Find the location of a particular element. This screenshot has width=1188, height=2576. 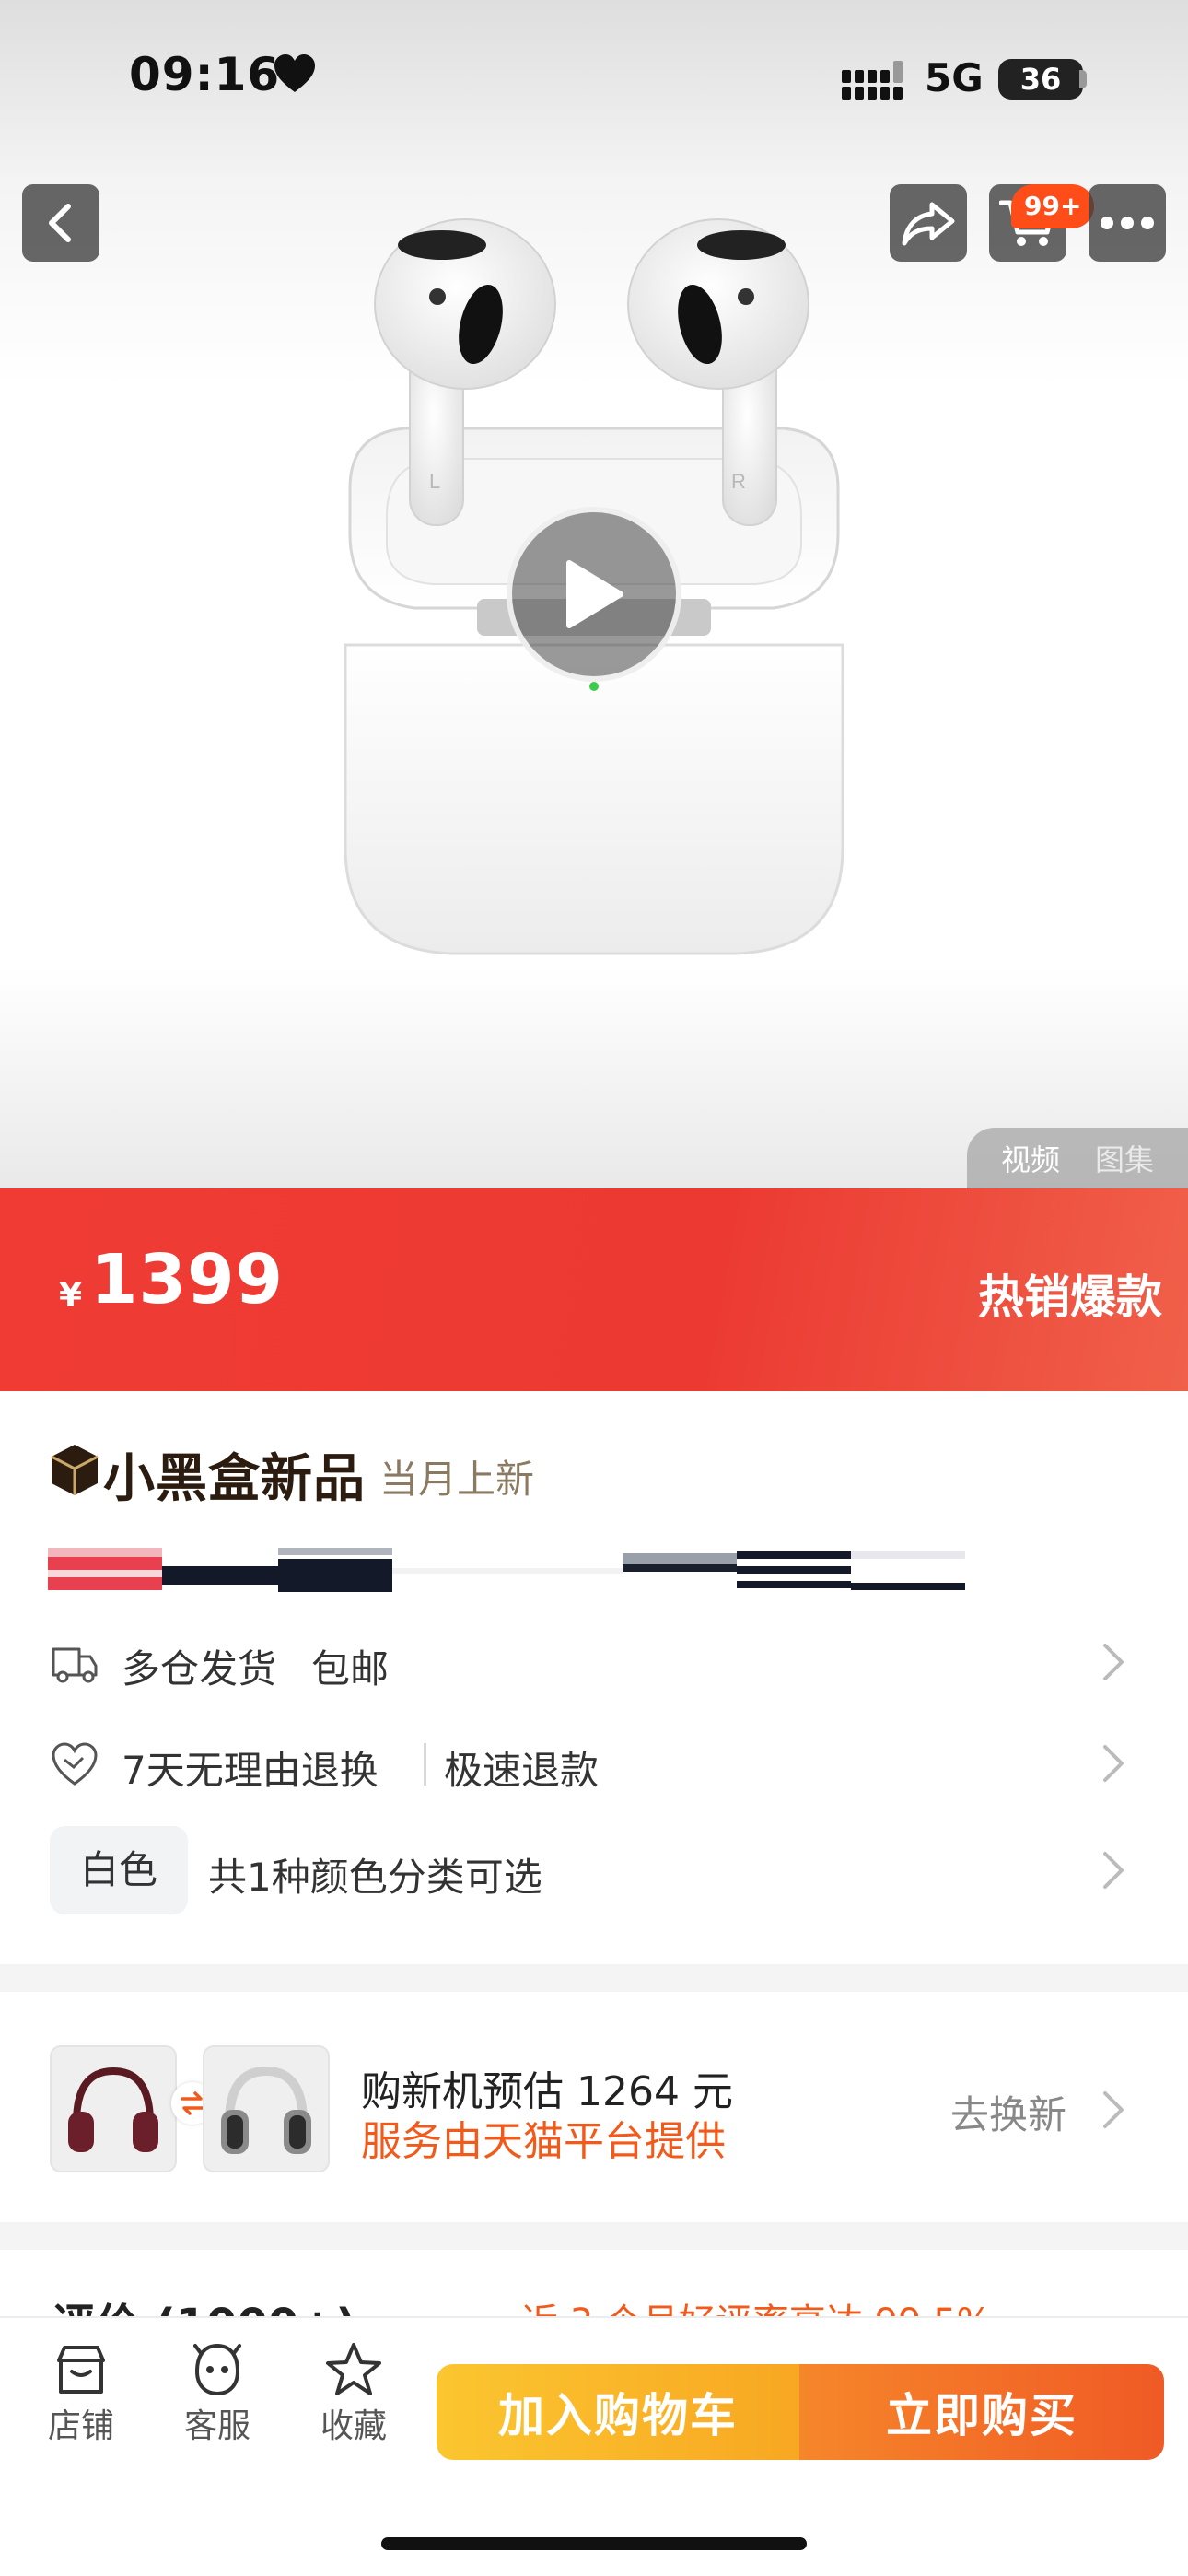

heart-icon is located at coordinates (294, 73).